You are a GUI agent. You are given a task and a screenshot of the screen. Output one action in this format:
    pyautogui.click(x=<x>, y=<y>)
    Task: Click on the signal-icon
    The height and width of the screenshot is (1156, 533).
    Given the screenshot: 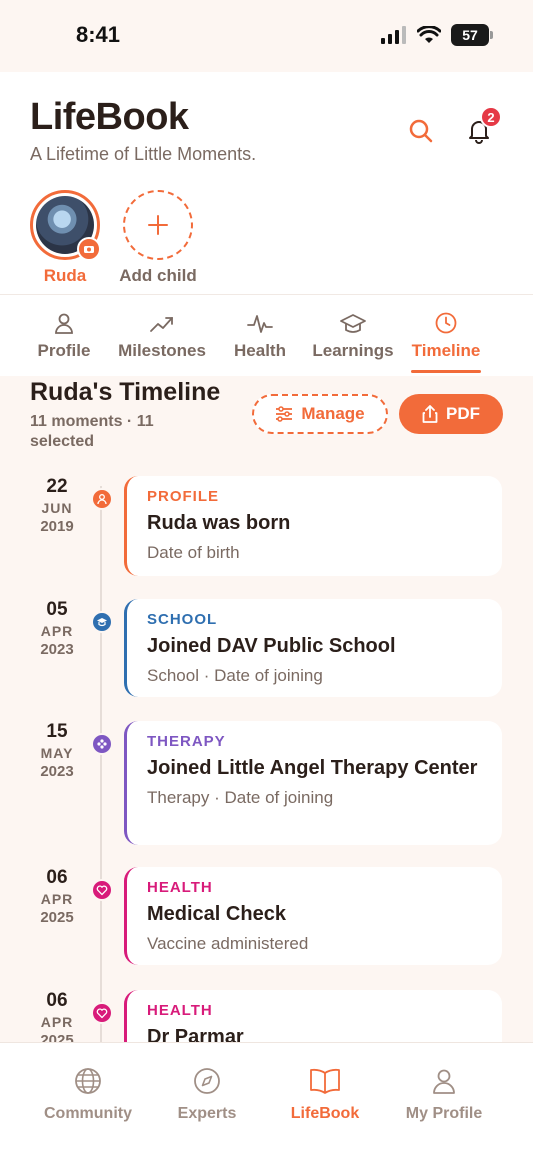 What is the action you would take?
    pyautogui.click(x=393, y=35)
    